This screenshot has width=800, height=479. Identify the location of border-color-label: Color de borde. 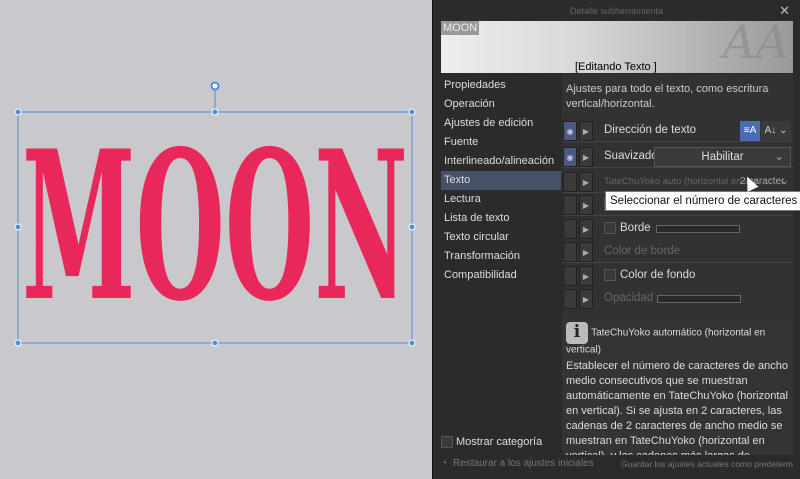
(642, 251).